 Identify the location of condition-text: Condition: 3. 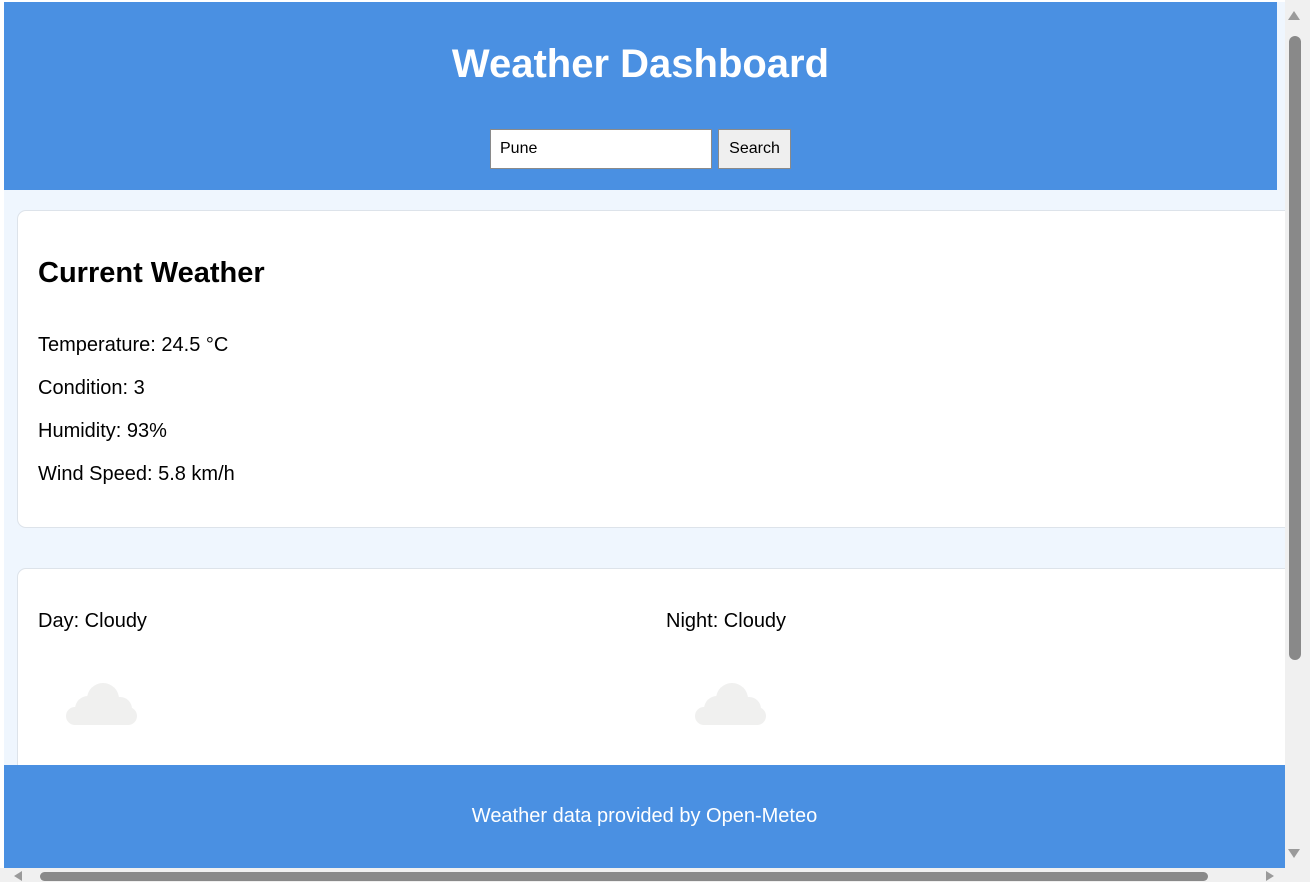
(91, 388).